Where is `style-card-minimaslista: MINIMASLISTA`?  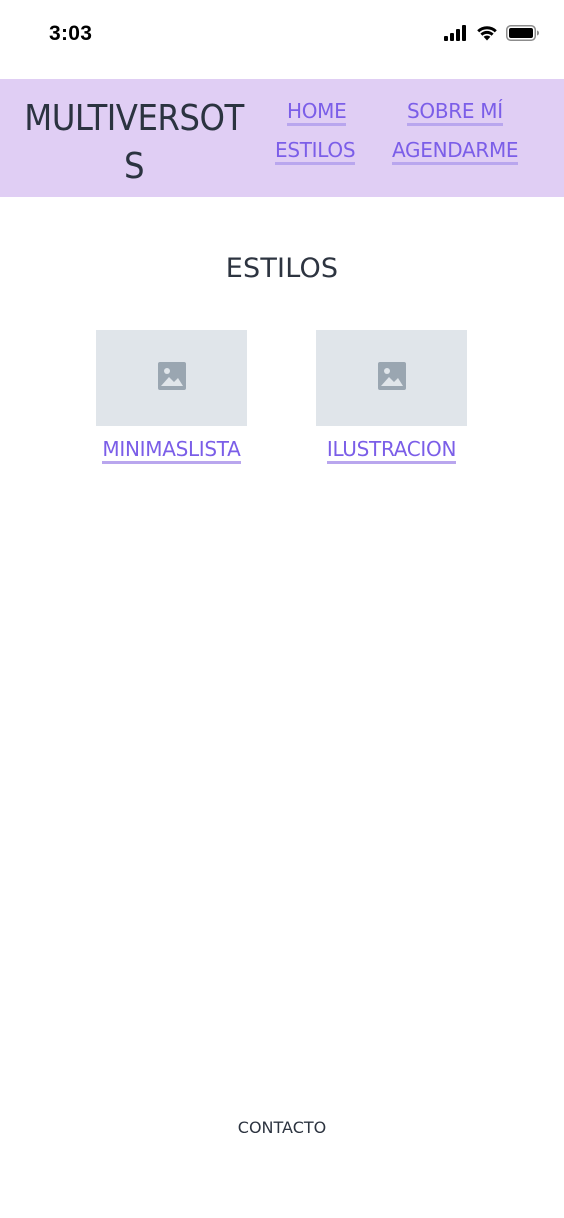
style-card-minimaslista: MINIMASLISTA is located at coordinates (171, 397).